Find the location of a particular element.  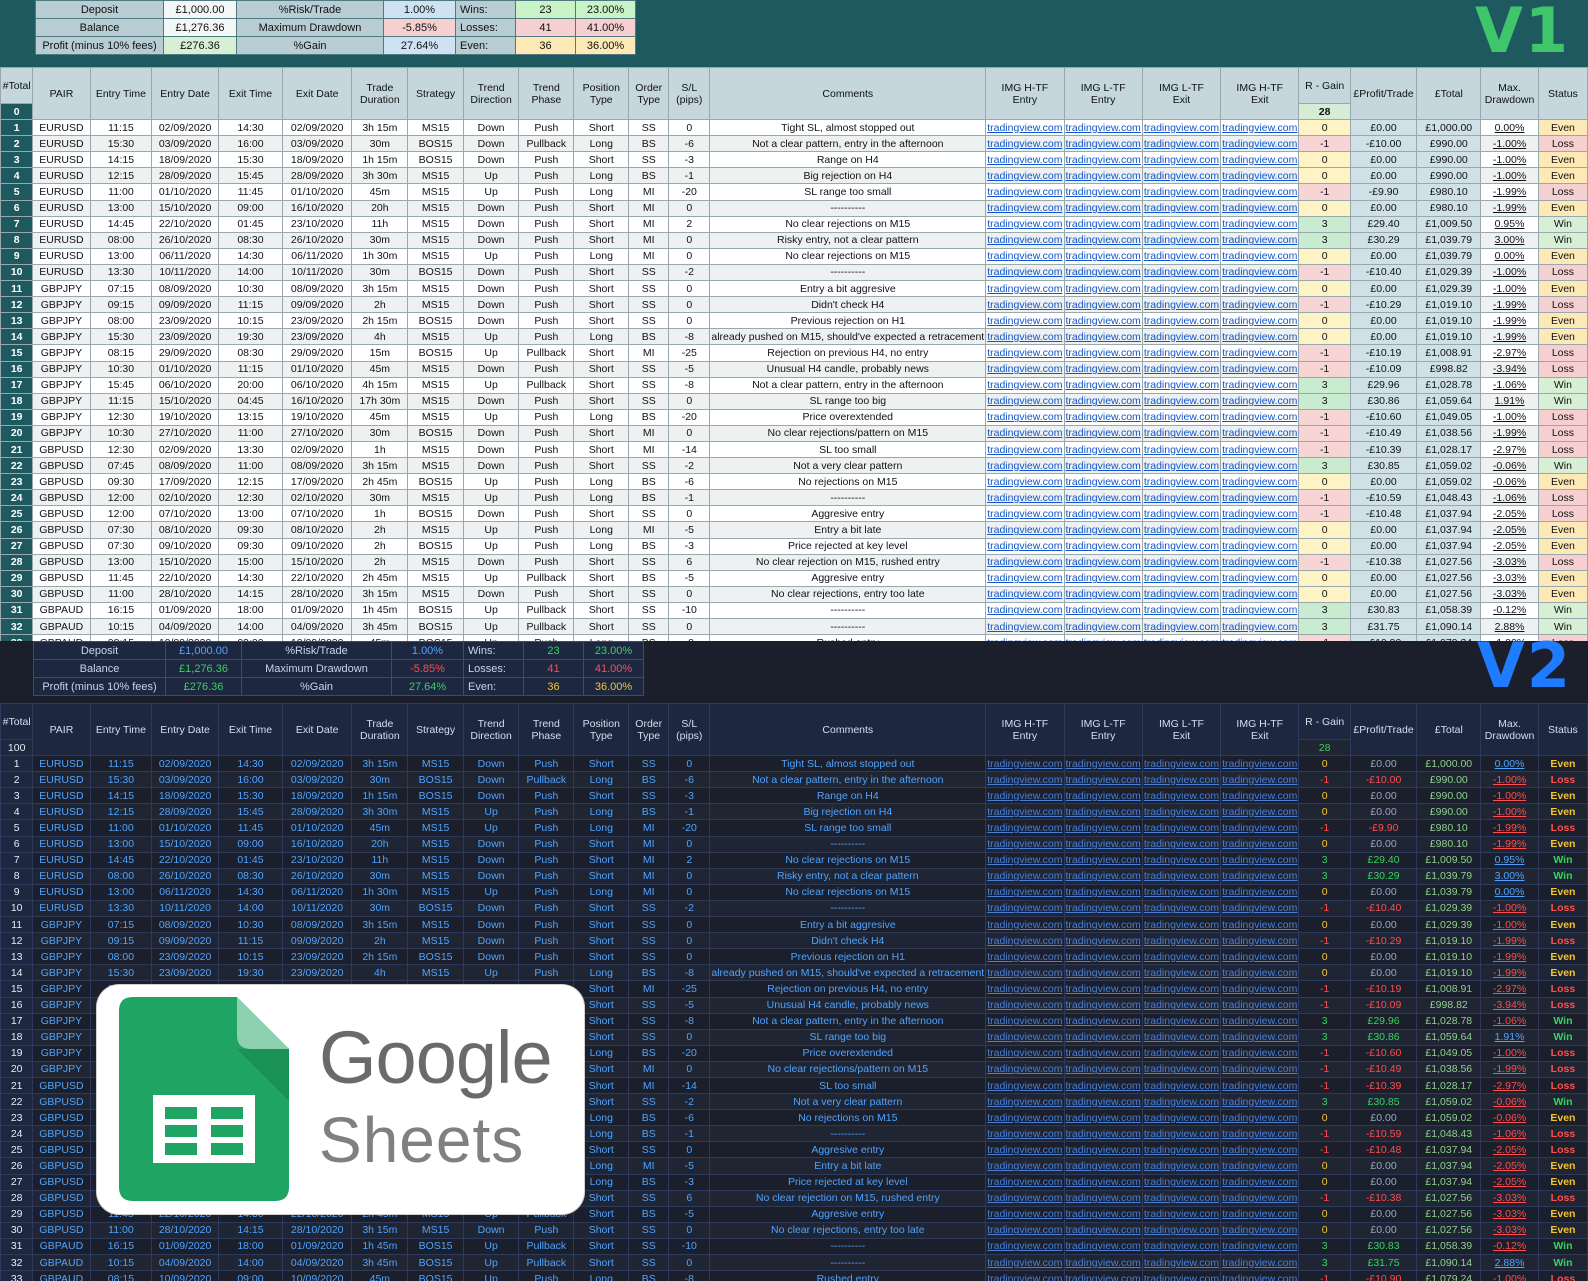

trade-number: 8 is located at coordinates (17, 240).